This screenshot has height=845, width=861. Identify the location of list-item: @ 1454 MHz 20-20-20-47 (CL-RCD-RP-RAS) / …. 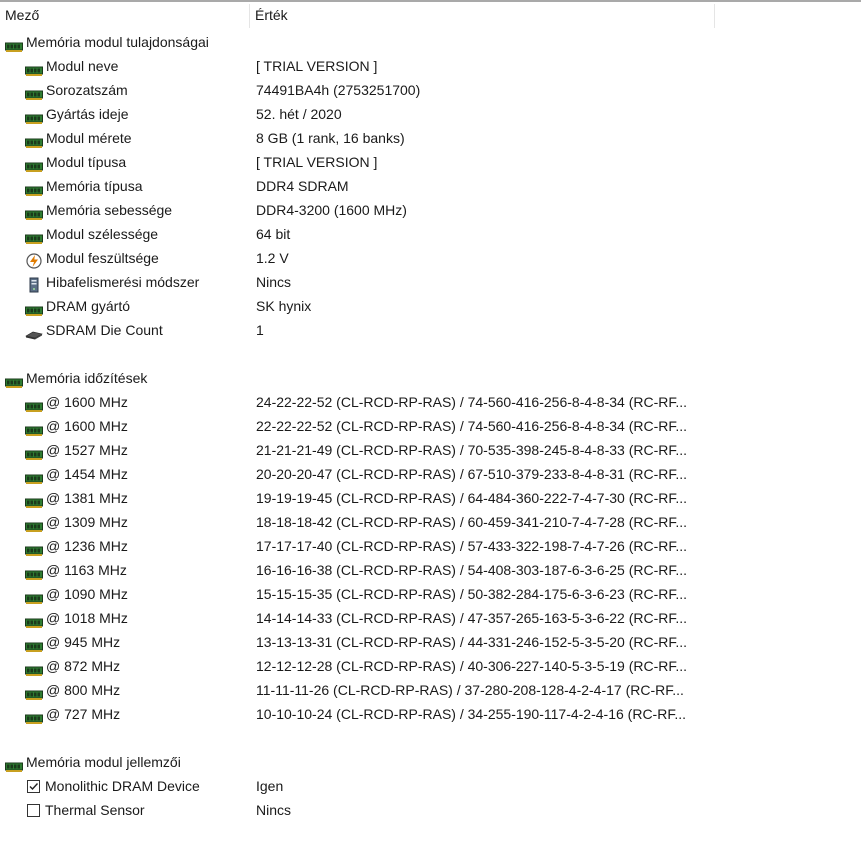
(430, 474).